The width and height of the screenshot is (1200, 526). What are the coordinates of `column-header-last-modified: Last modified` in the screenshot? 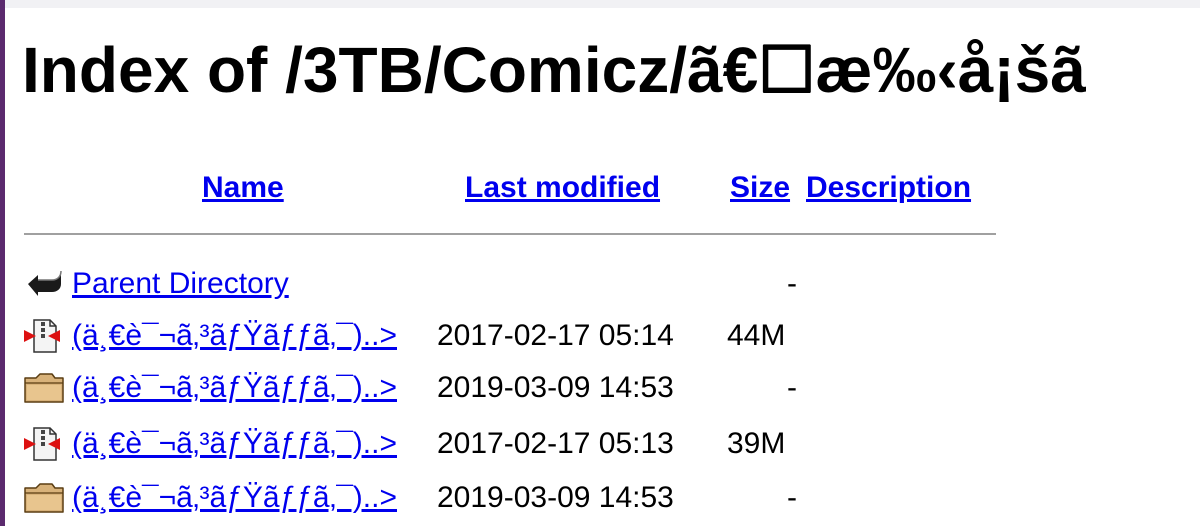 It's located at (562, 188).